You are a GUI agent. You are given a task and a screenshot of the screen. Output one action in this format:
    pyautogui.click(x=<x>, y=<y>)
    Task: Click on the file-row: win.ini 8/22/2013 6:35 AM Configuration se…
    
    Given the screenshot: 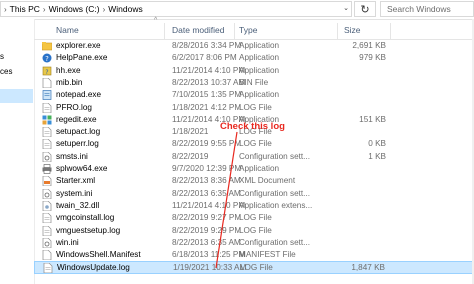 What is the action you would take?
    pyautogui.click(x=254, y=243)
    